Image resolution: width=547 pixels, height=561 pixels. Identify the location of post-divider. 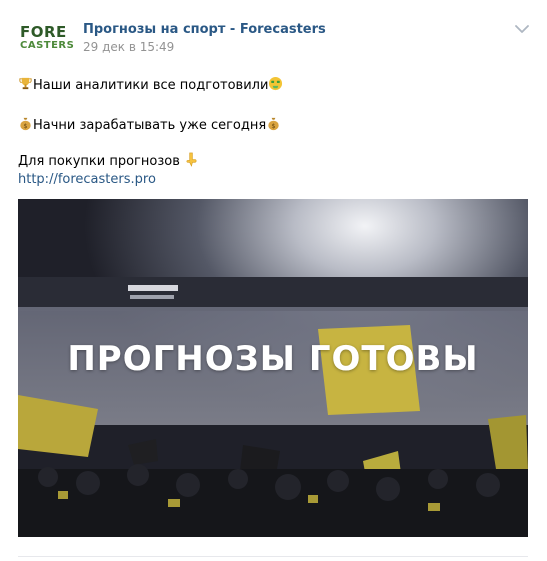
(273, 556).